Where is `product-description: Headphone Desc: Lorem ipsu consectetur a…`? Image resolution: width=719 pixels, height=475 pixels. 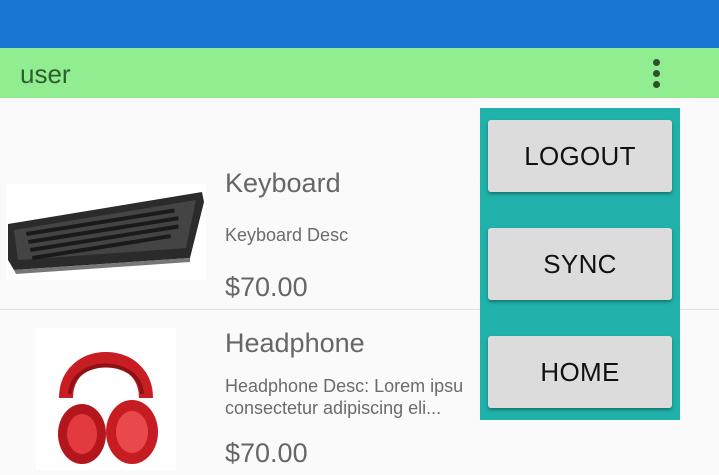 product-description: Headphone Desc: Lorem ipsu consectetur a… is located at coordinates (344, 397).